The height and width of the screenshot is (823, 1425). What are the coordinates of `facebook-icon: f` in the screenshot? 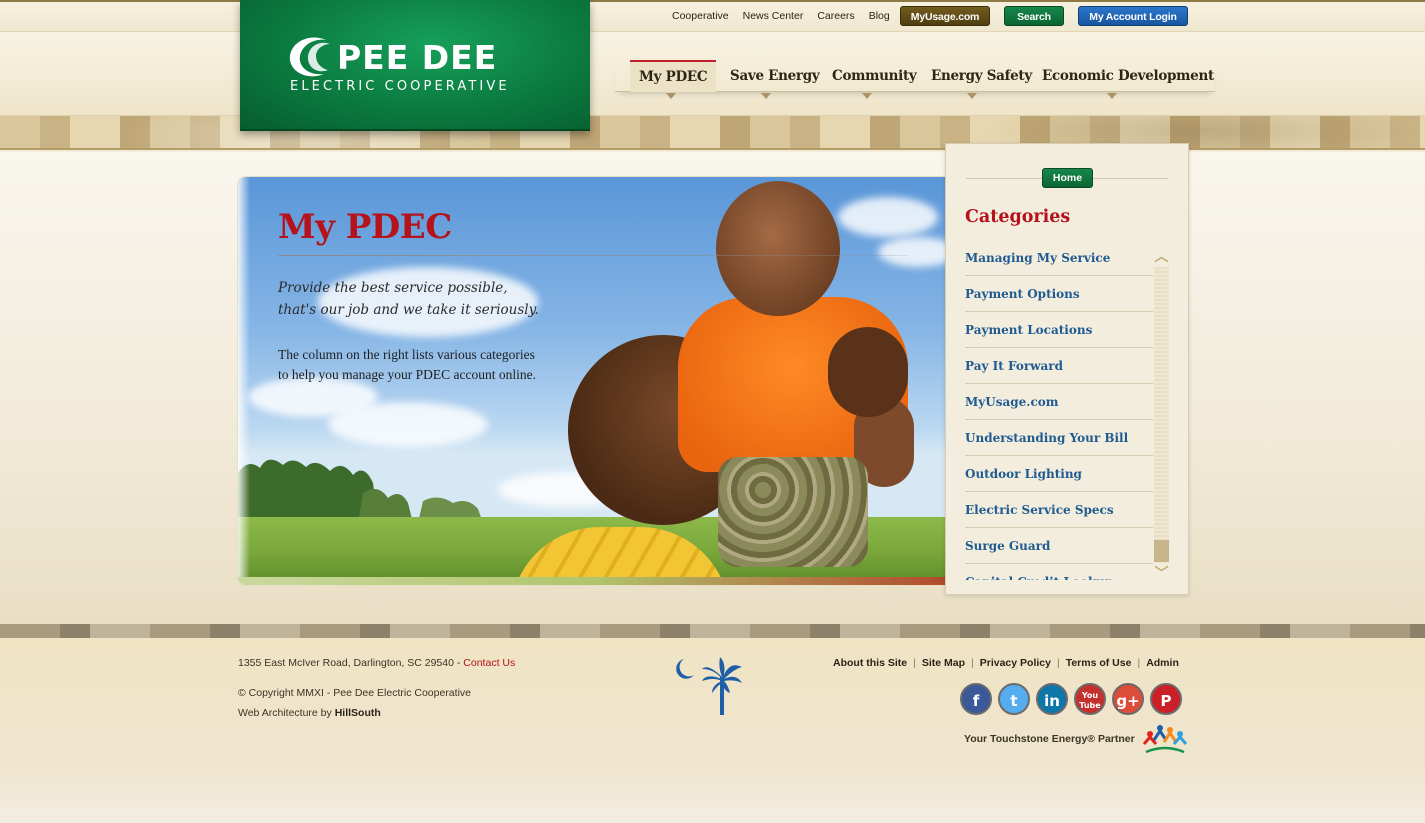 It's located at (976, 699).